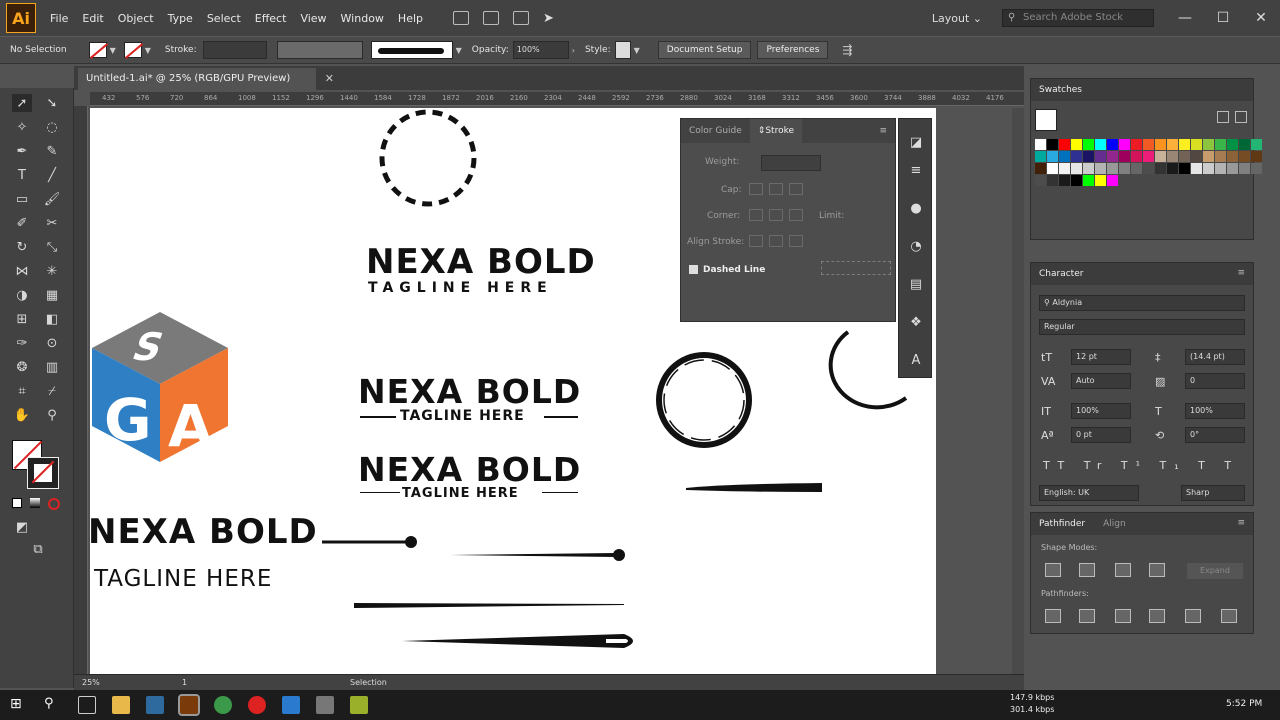 Image resolution: width=1280 pixels, height=720 pixels. What do you see at coordinates (22, 391) in the screenshot?
I see `artboard-tool-icon: ⌗` at bounding box center [22, 391].